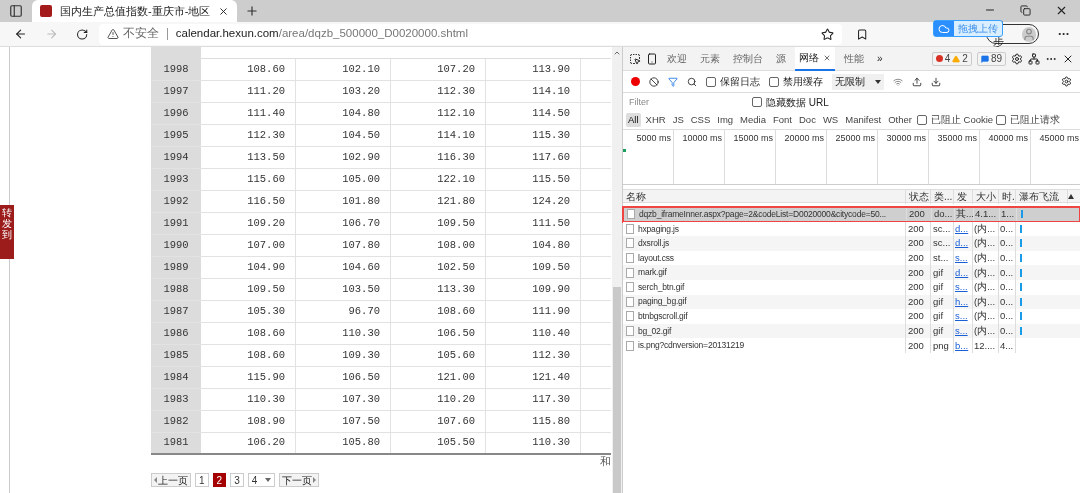 This screenshot has height=493, width=1080. What do you see at coordinates (918, 196) in the screenshot?
I see `column-header: 状态` at bounding box center [918, 196].